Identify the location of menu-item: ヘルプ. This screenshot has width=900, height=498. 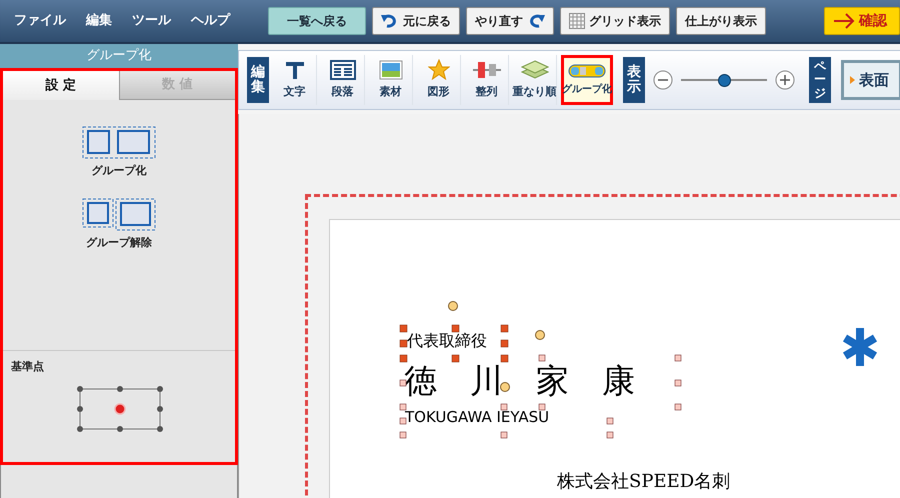
(210, 21).